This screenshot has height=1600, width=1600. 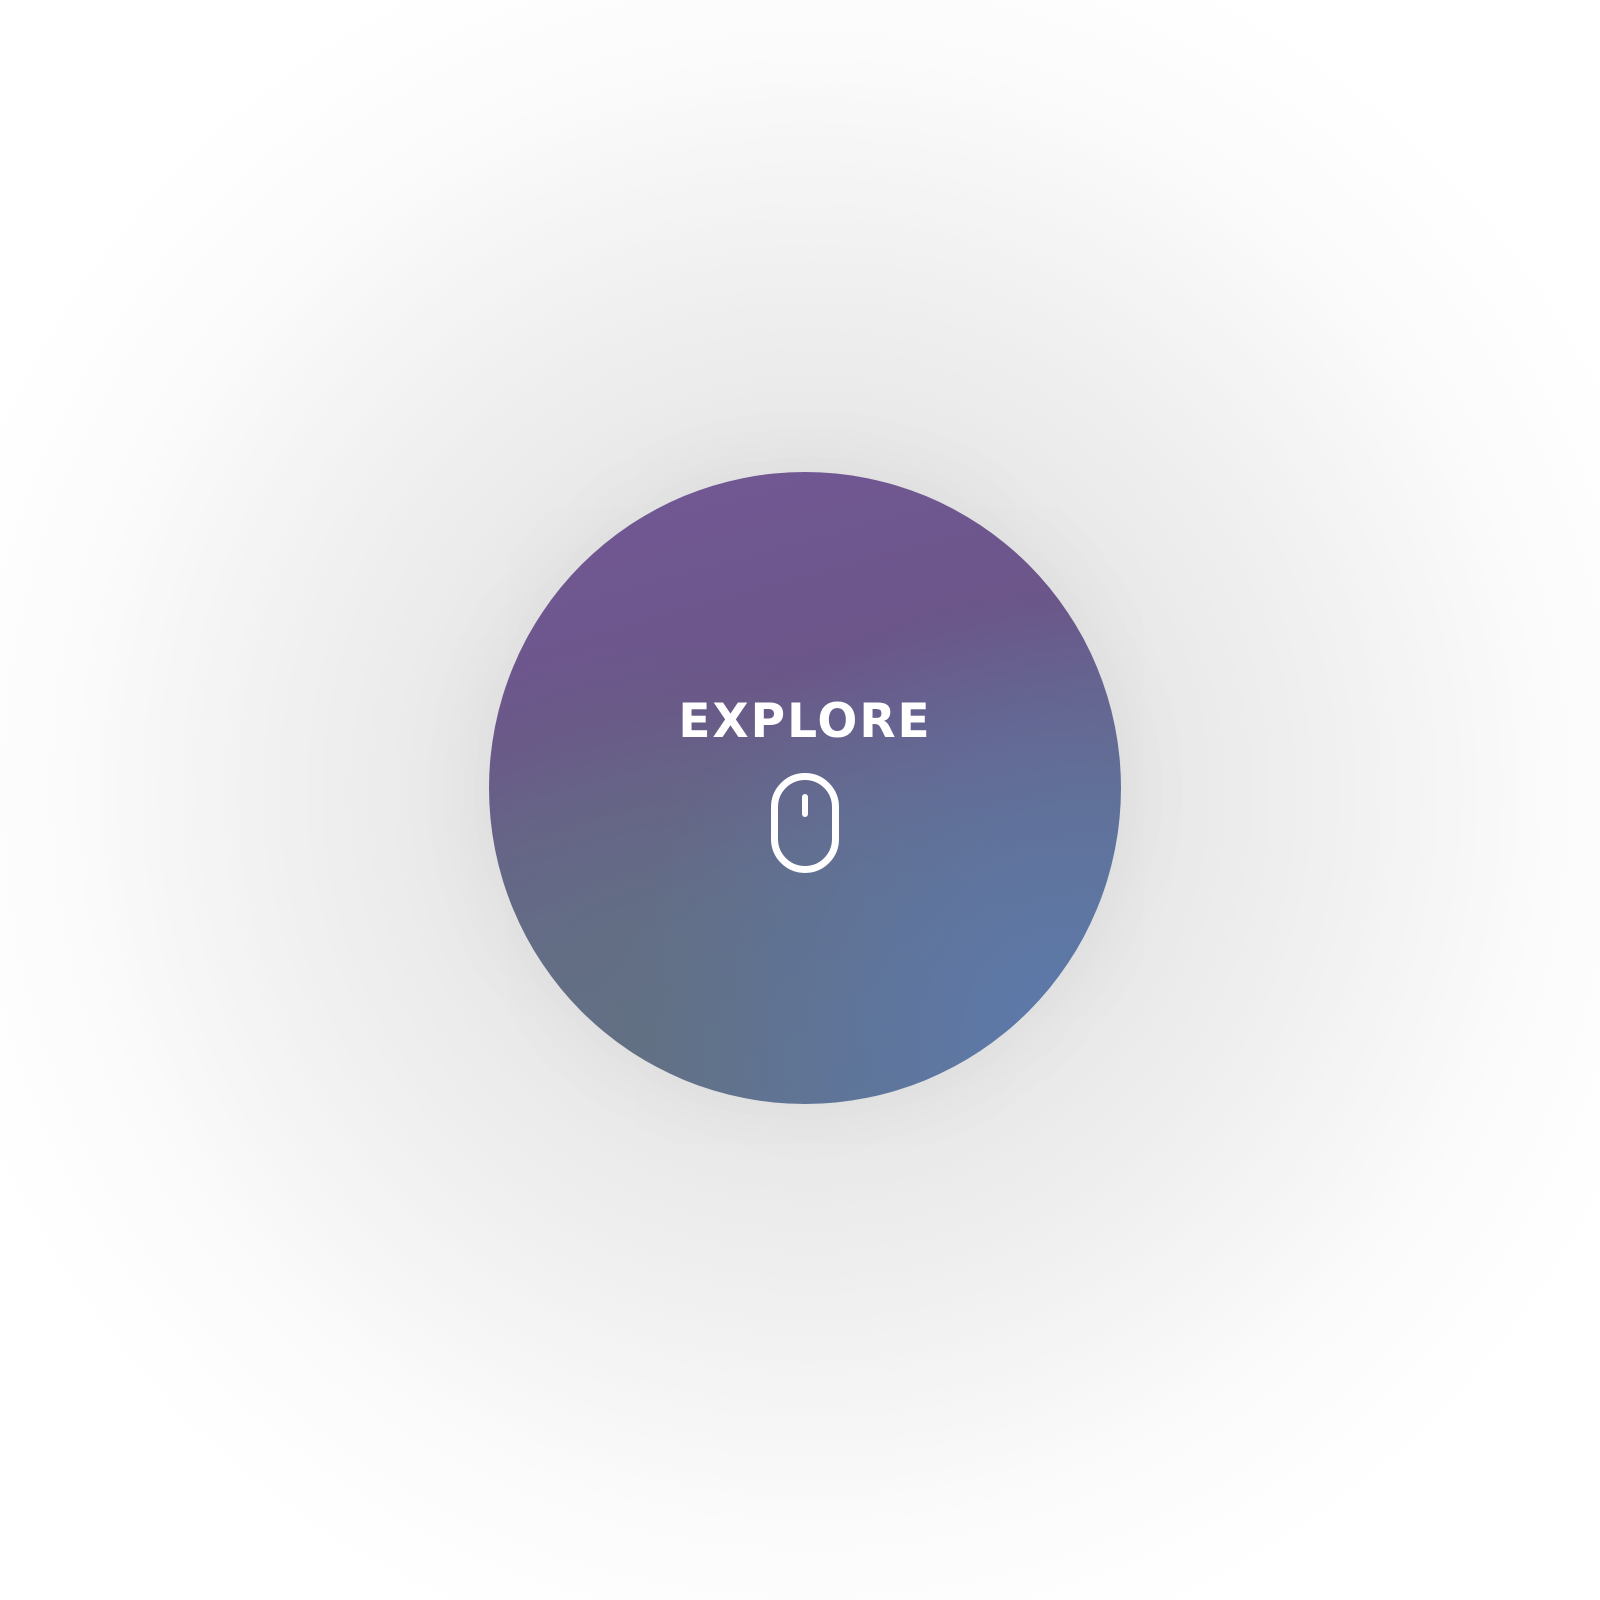 I want to click on explore-label: EXPLORE, so click(x=805, y=721).